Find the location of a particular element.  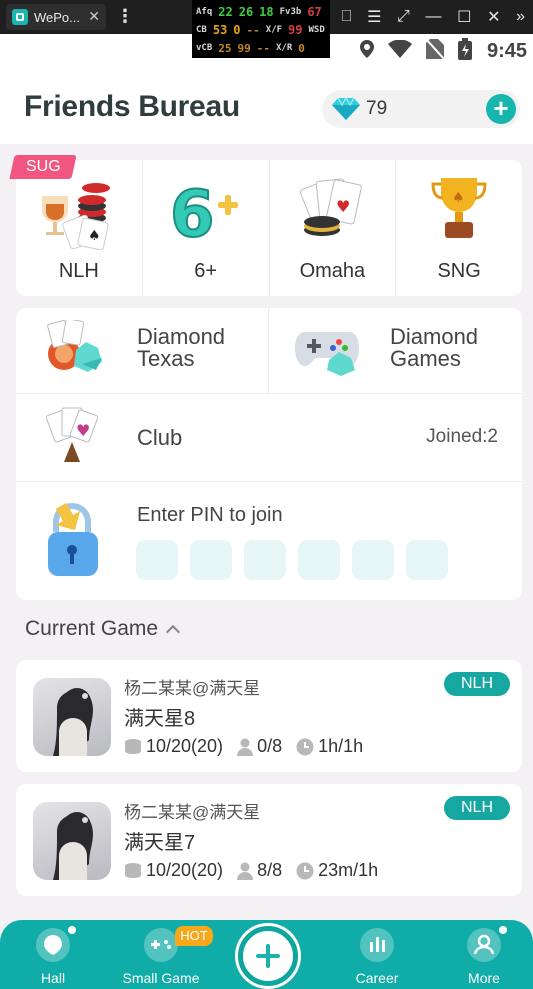

blinds-value: 10/20(20) is located at coordinates (185, 870).